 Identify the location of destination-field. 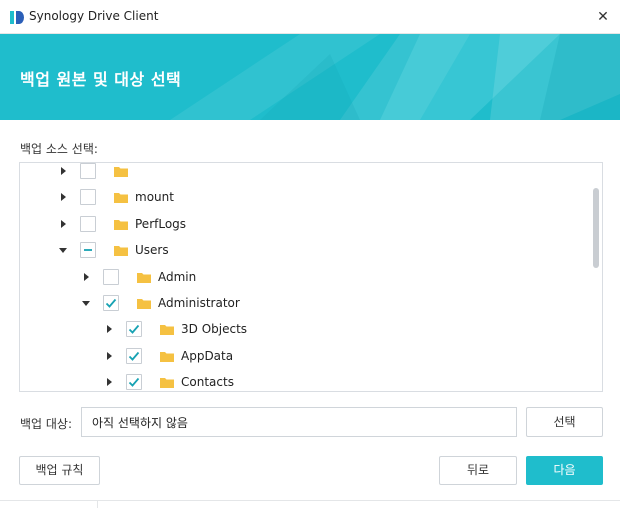
(299, 422).